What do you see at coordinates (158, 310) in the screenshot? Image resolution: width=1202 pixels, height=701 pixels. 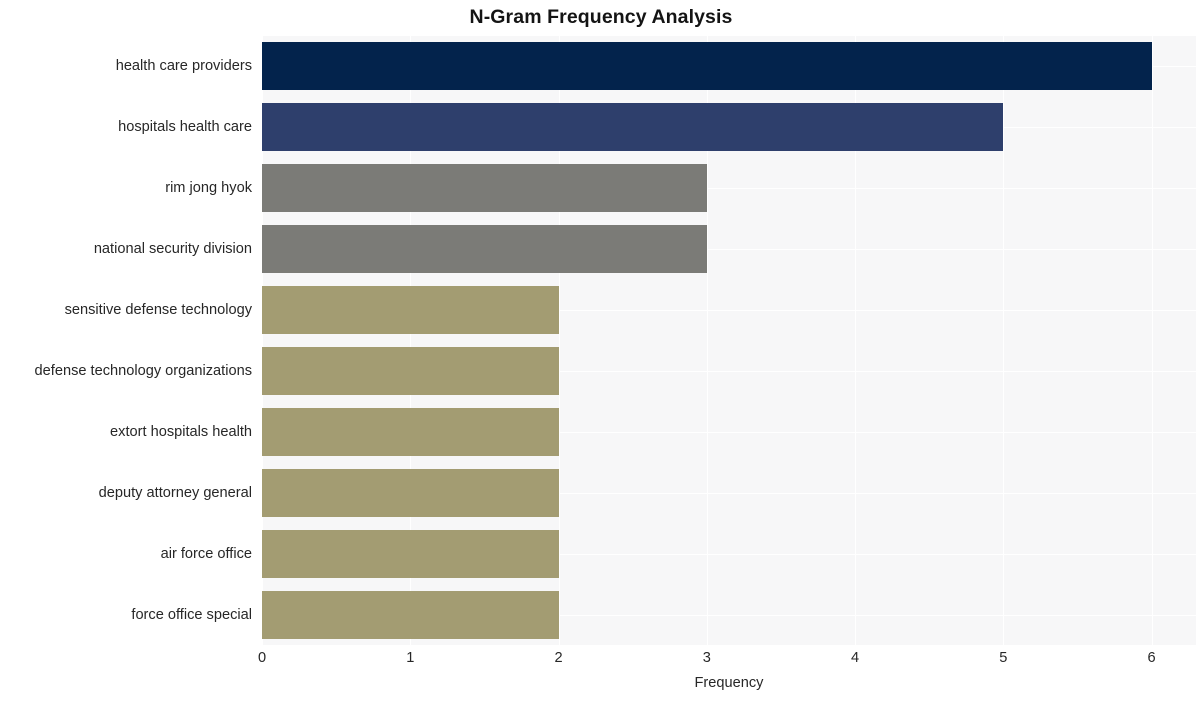 I see `y-axis-tick-label: sensitive defense technology` at bounding box center [158, 310].